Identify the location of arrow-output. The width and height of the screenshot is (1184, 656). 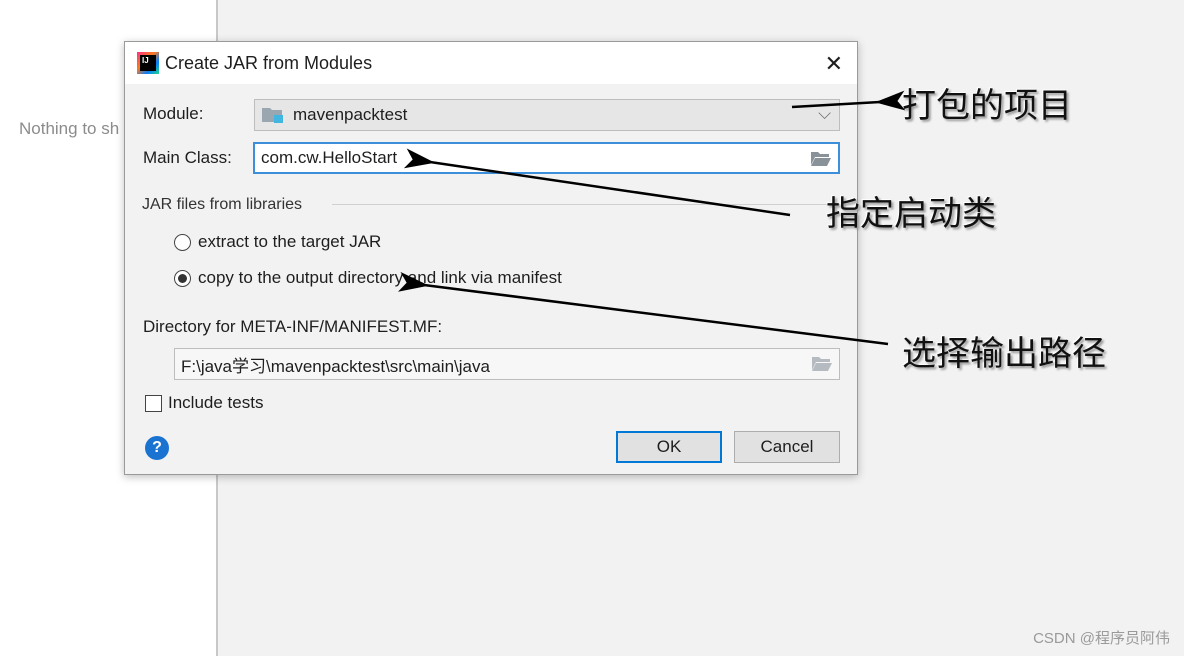
(643, 308).